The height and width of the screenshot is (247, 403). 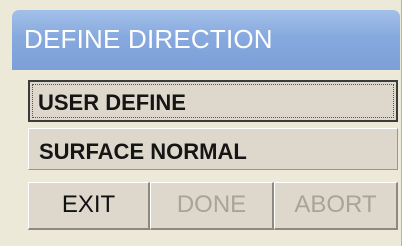 What do you see at coordinates (143, 151) in the screenshot?
I see `menu-item-label: SURFACE NORMAL` at bounding box center [143, 151].